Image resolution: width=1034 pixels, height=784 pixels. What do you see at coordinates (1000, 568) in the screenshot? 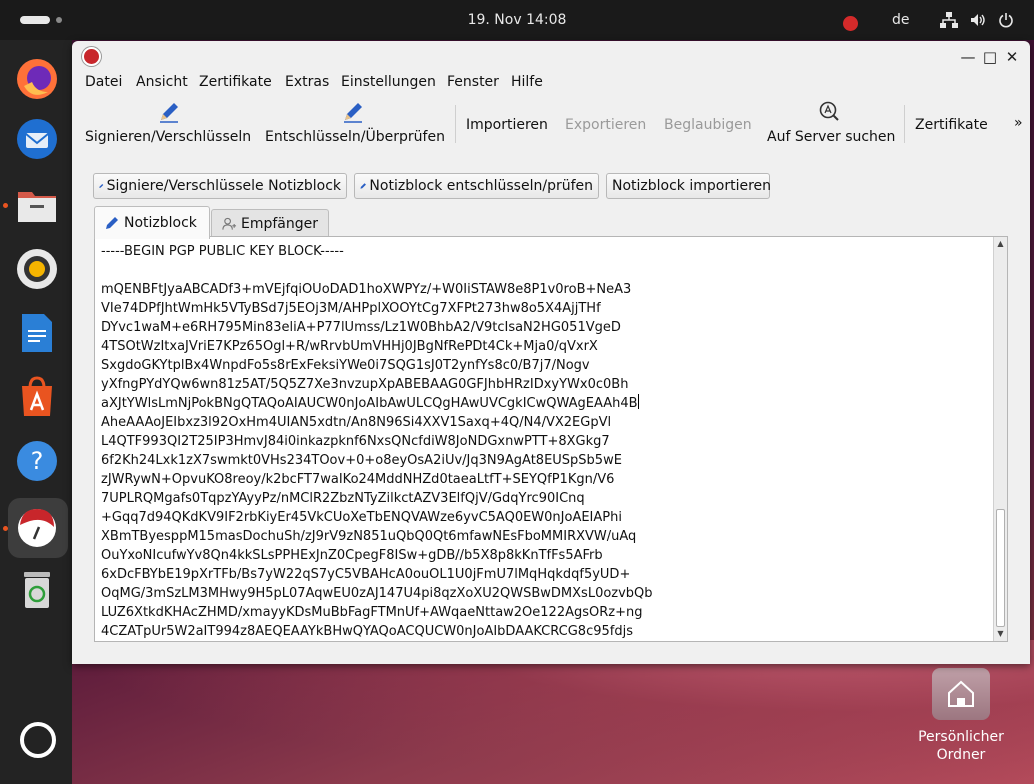
I see `scroll-thumb` at bounding box center [1000, 568].